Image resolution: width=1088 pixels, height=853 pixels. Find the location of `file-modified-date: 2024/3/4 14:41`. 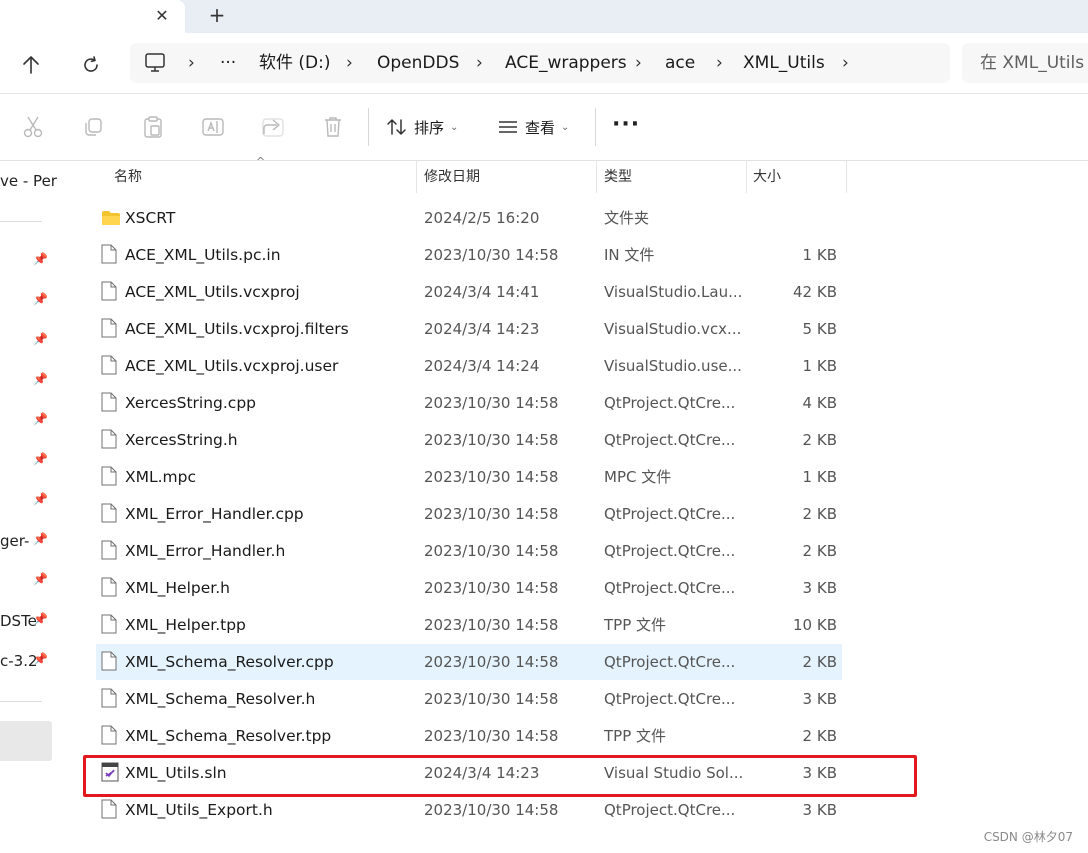

file-modified-date: 2024/3/4 14:41 is located at coordinates (482, 292).